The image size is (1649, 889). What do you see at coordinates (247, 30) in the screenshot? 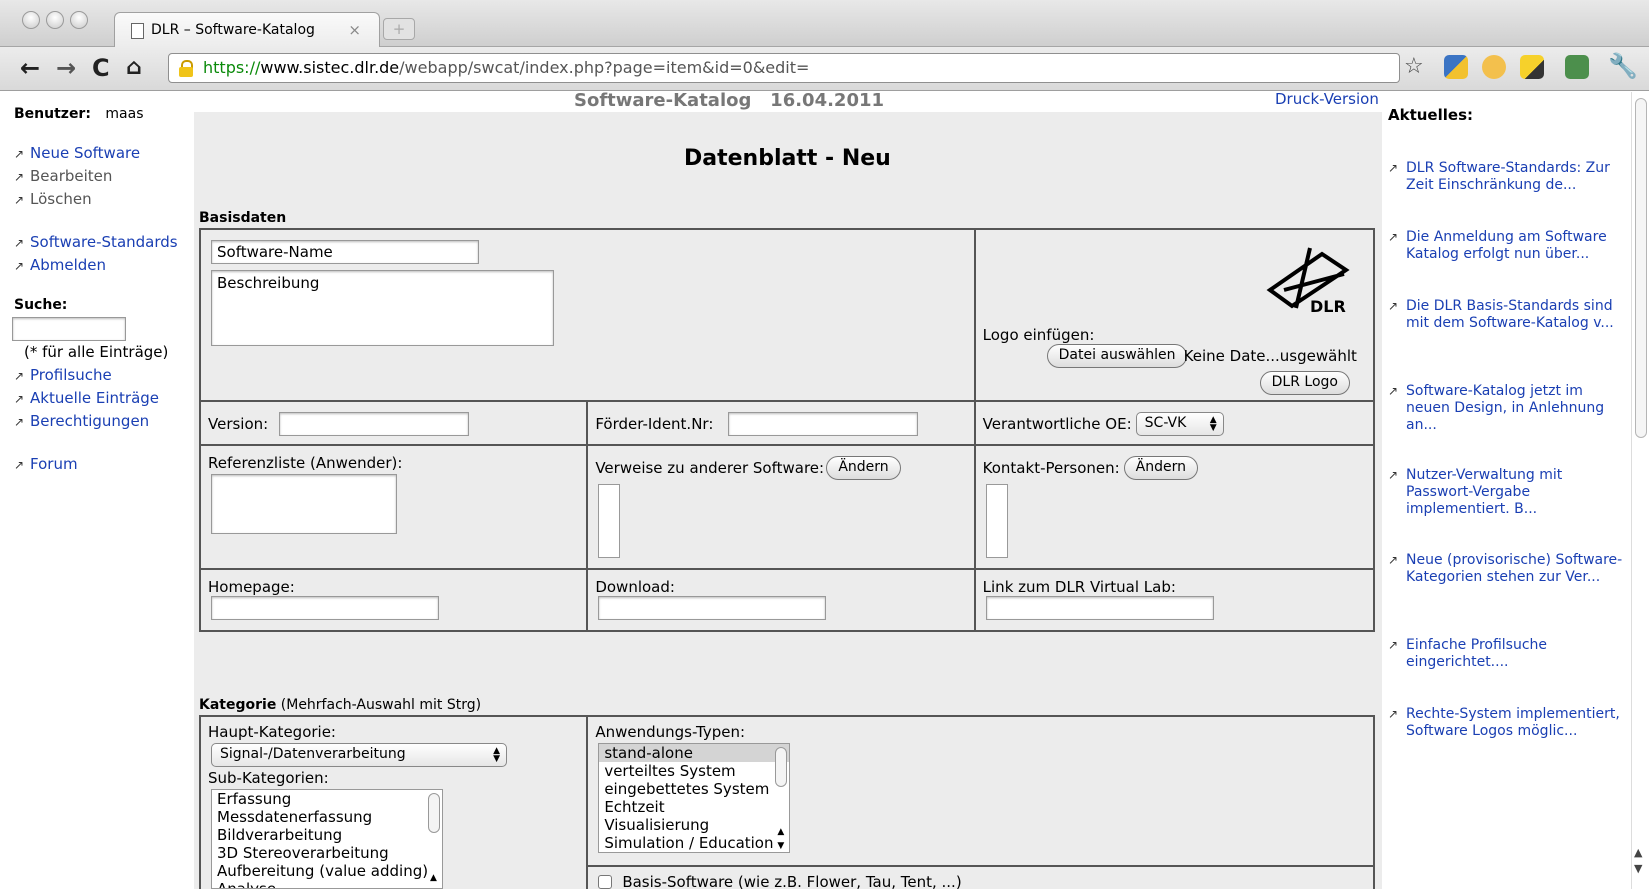
I see `browser-tab: DLR – Software-Katalog ×` at bounding box center [247, 30].